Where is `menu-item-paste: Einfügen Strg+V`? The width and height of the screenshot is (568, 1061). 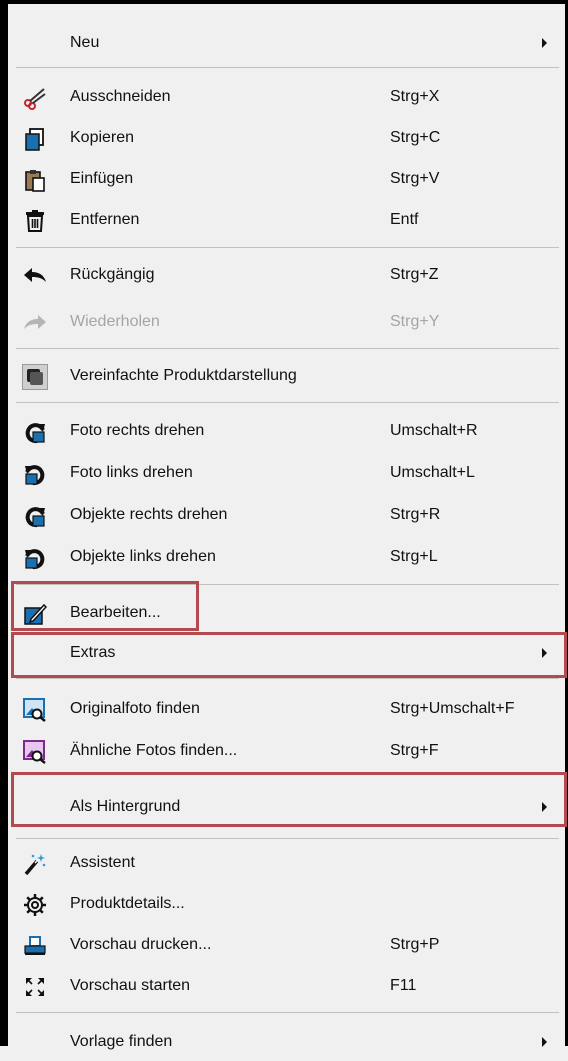
menu-item-paste: Einfügen Strg+V is located at coordinates (286, 179).